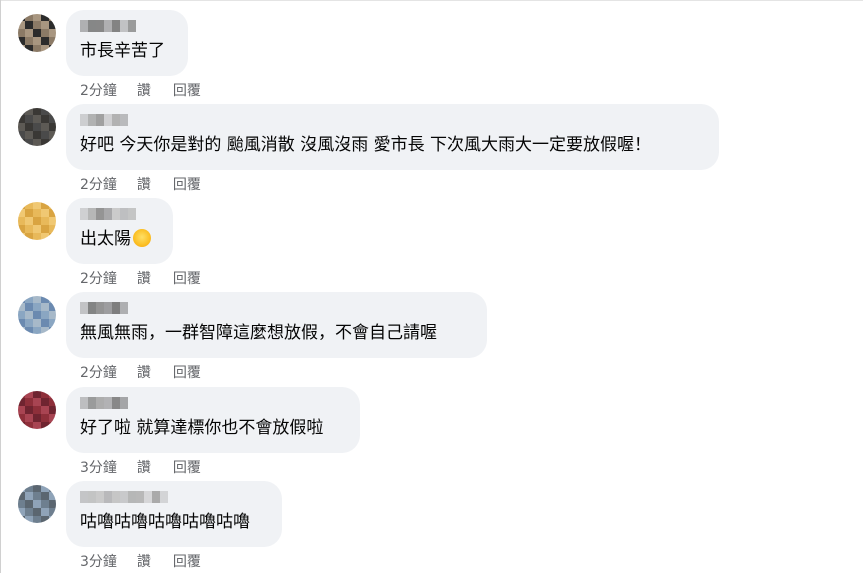  I want to click on comment-text: 出太陽, so click(115, 239).